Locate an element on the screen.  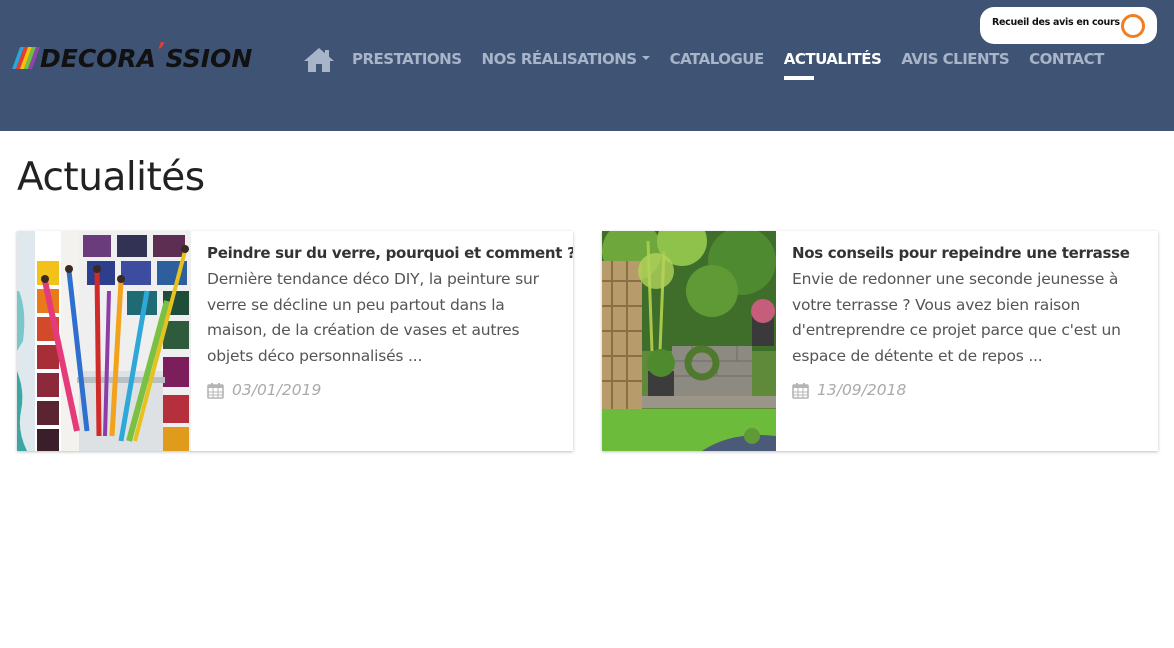
nav-item-nos-realisations: NOS RÉALISATIONS is located at coordinates (566, 60).